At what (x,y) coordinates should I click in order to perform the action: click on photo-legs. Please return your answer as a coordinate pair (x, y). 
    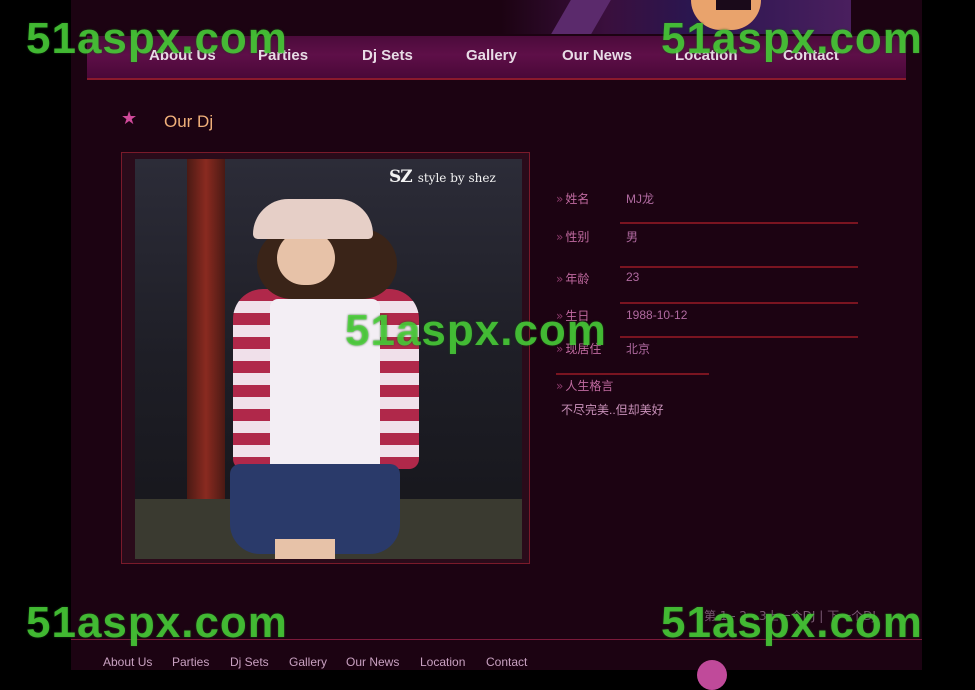
    Looking at the image, I should click on (305, 549).